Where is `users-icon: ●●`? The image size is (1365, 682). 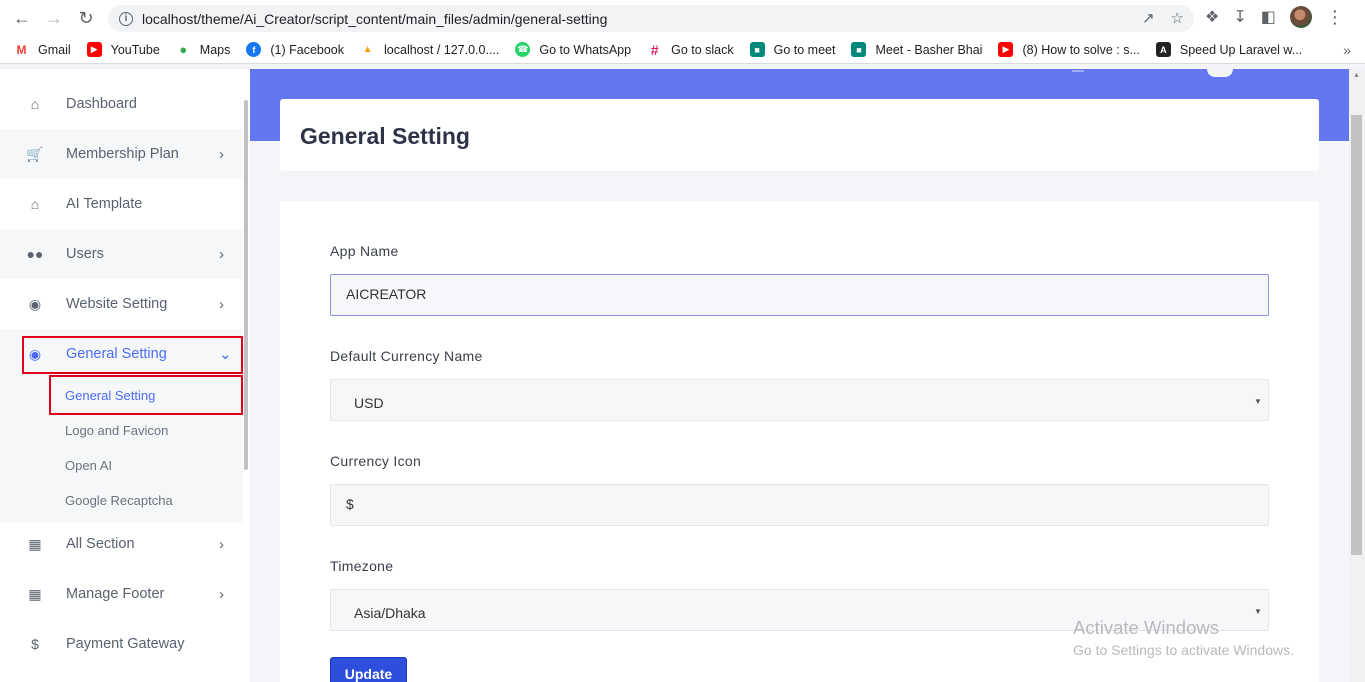 users-icon: ●● is located at coordinates (35, 254).